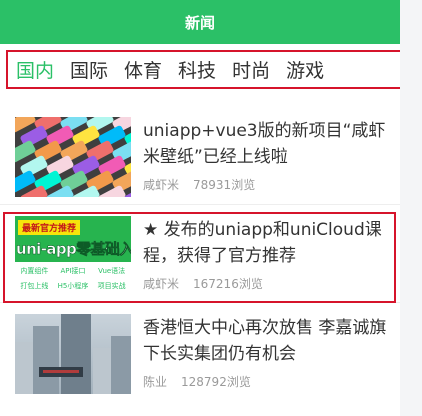 This screenshot has width=422, height=416. What do you see at coordinates (73, 249) in the screenshot?
I see `thumbnail-headline: uni-app零基础入门` at bounding box center [73, 249].